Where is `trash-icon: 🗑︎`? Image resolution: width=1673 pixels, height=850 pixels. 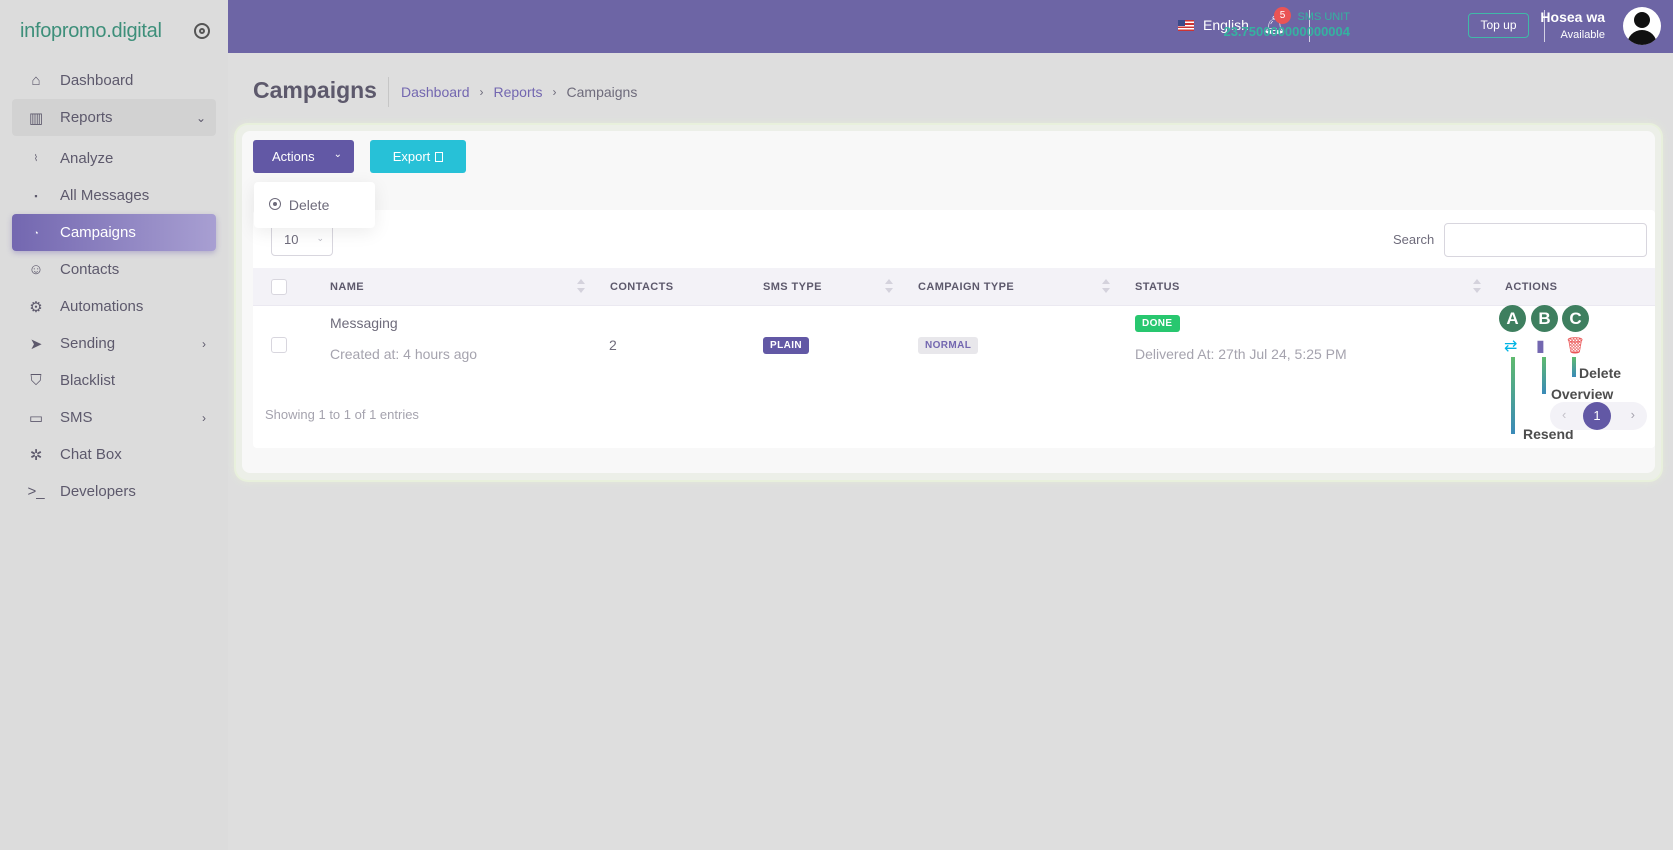
trash-icon: 🗑︎ is located at coordinates (1575, 346).